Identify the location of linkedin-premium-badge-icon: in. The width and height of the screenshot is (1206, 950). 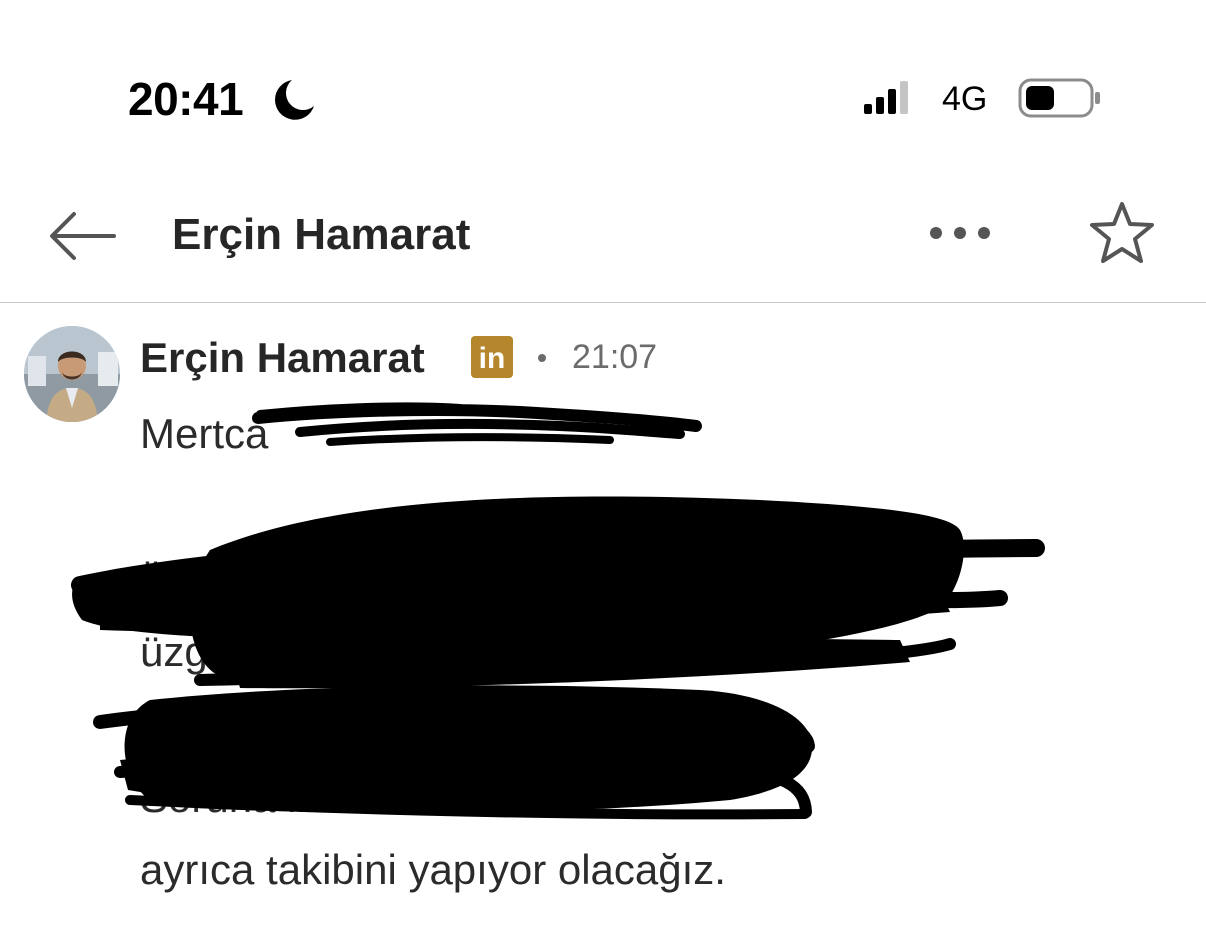
(492, 357).